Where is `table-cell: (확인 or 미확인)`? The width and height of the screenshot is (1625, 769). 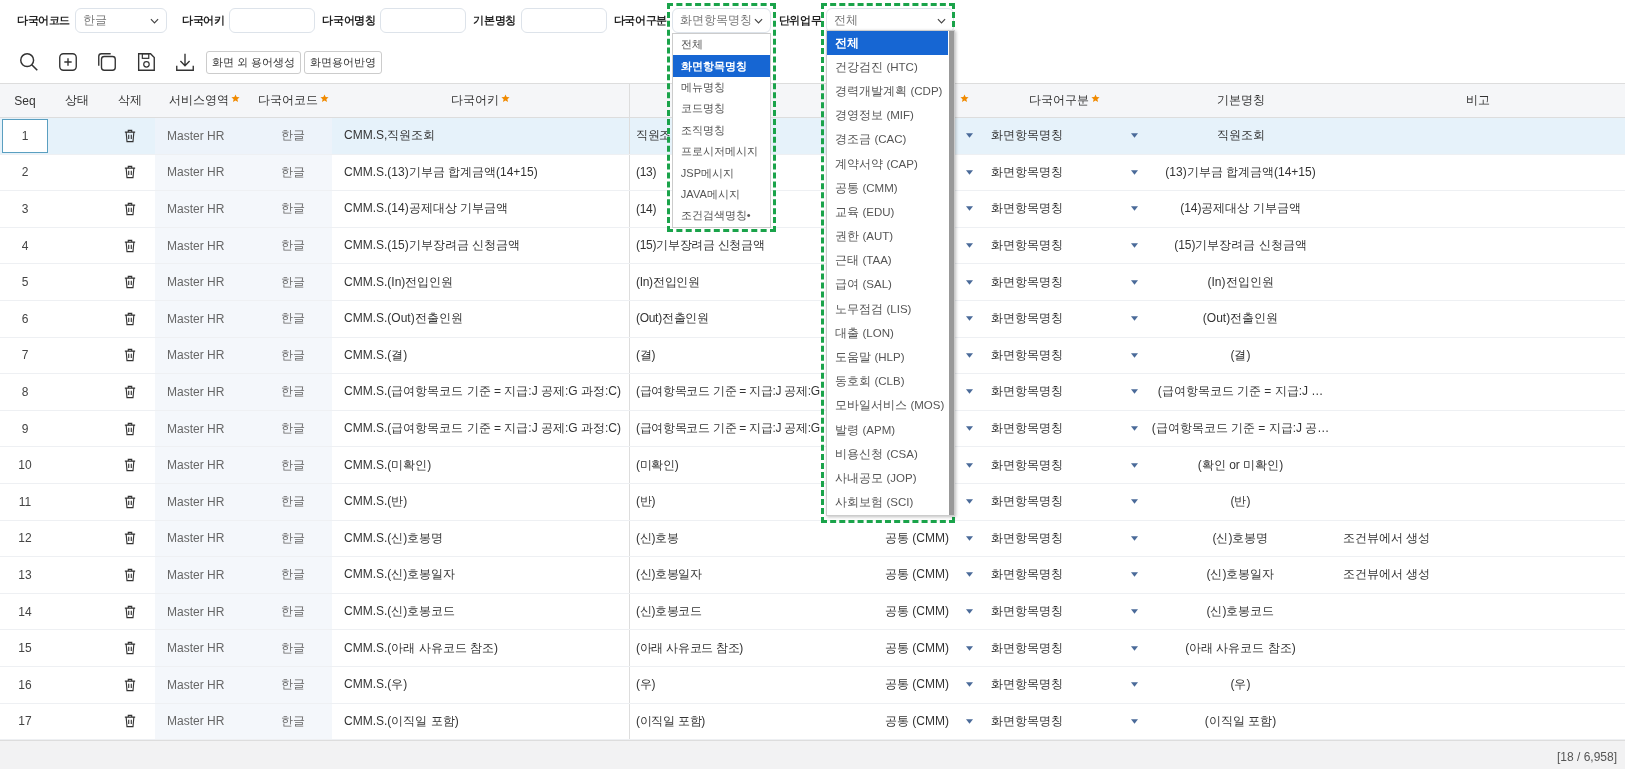 table-cell: (확인 or 미확인) is located at coordinates (1240, 465).